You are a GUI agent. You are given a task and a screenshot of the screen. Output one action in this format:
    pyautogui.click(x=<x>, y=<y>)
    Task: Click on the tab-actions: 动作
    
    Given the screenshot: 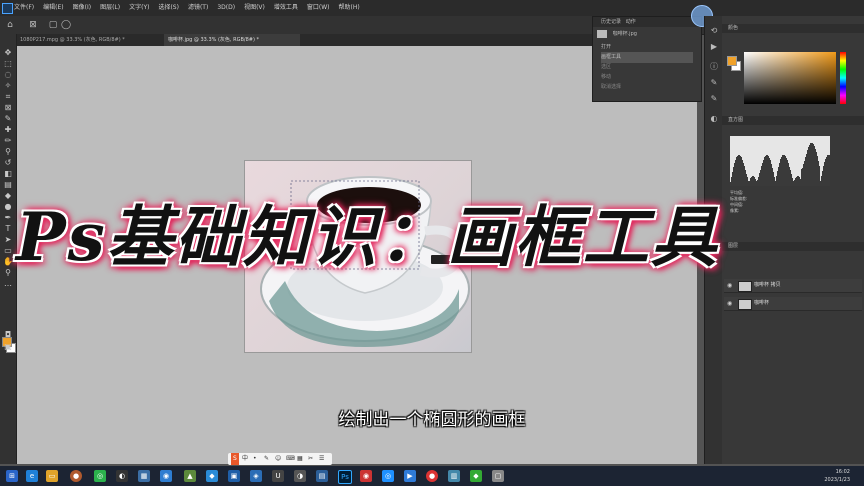 What is the action you would take?
    pyautogui.click(x=631, y=22)
    